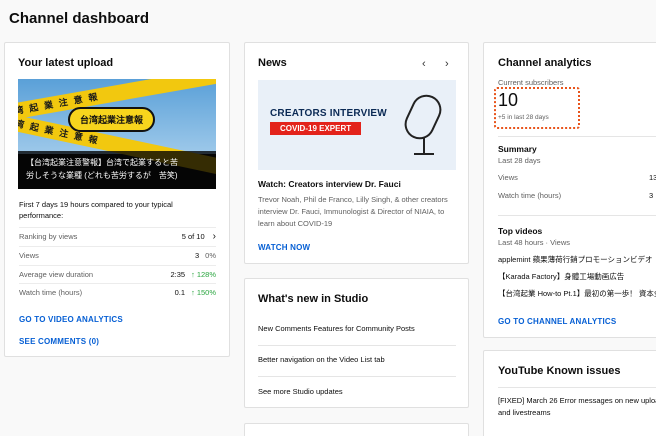  What do you see at coordinates (357, 359) in the screenshot?
I see `studio-item: Better navigation on the Video List tab` at bounding box center [357, 359].